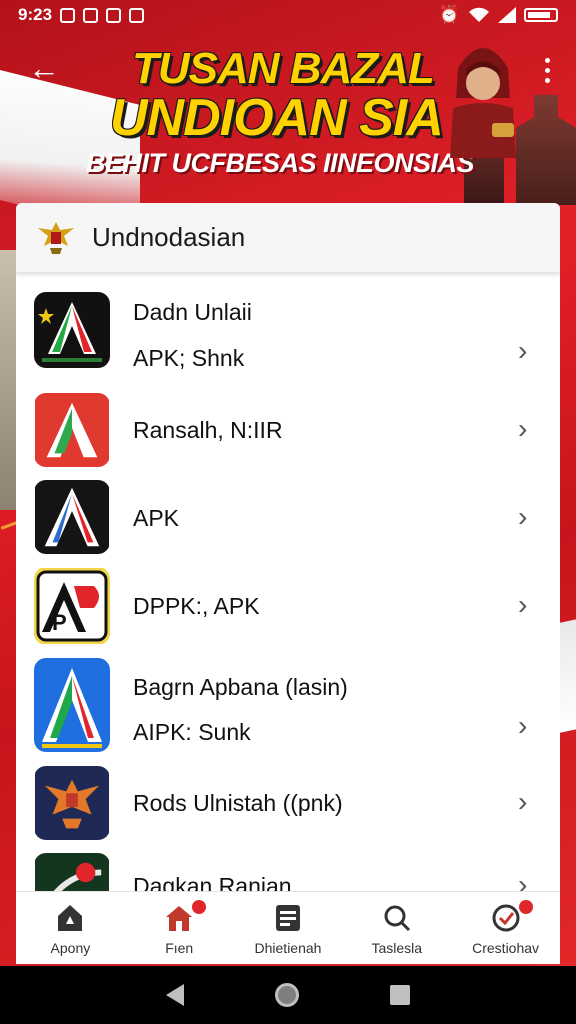  I want to click on nav-label: Crestiohav, so click(506, 948).